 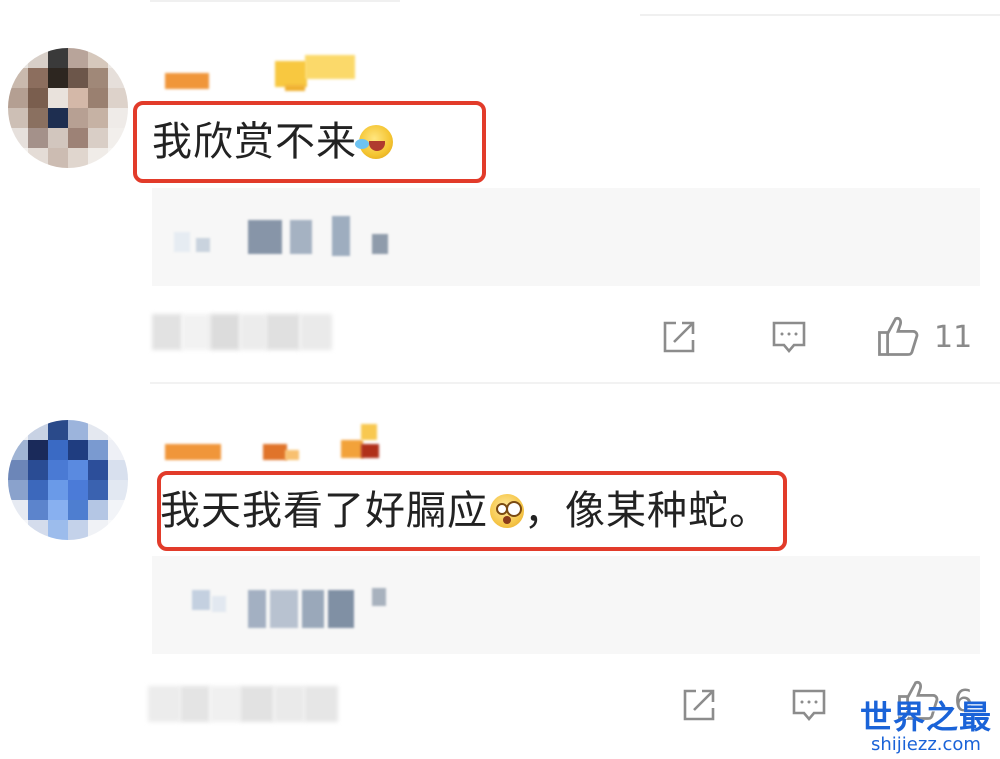 I want to click on thumbs-up-icon, so click(x=898, y=336).